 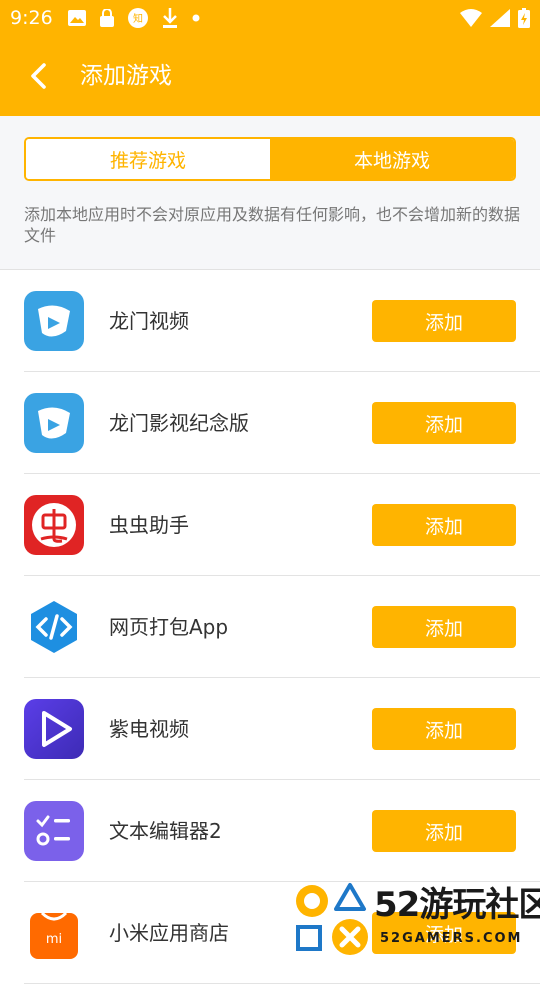 I want to click on play-triangle-icon, so click(x=54, y=729).